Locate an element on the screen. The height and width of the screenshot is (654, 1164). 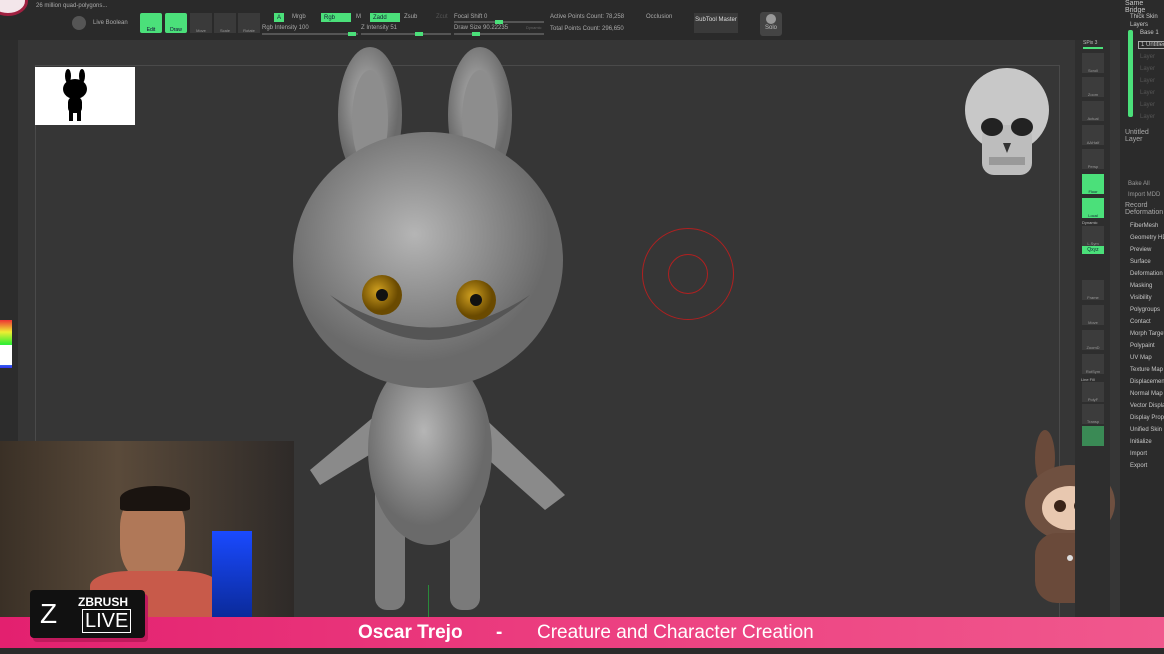
rgb-intensity-label: Rgb Intensity 100 is located at coordinates (285, 28).